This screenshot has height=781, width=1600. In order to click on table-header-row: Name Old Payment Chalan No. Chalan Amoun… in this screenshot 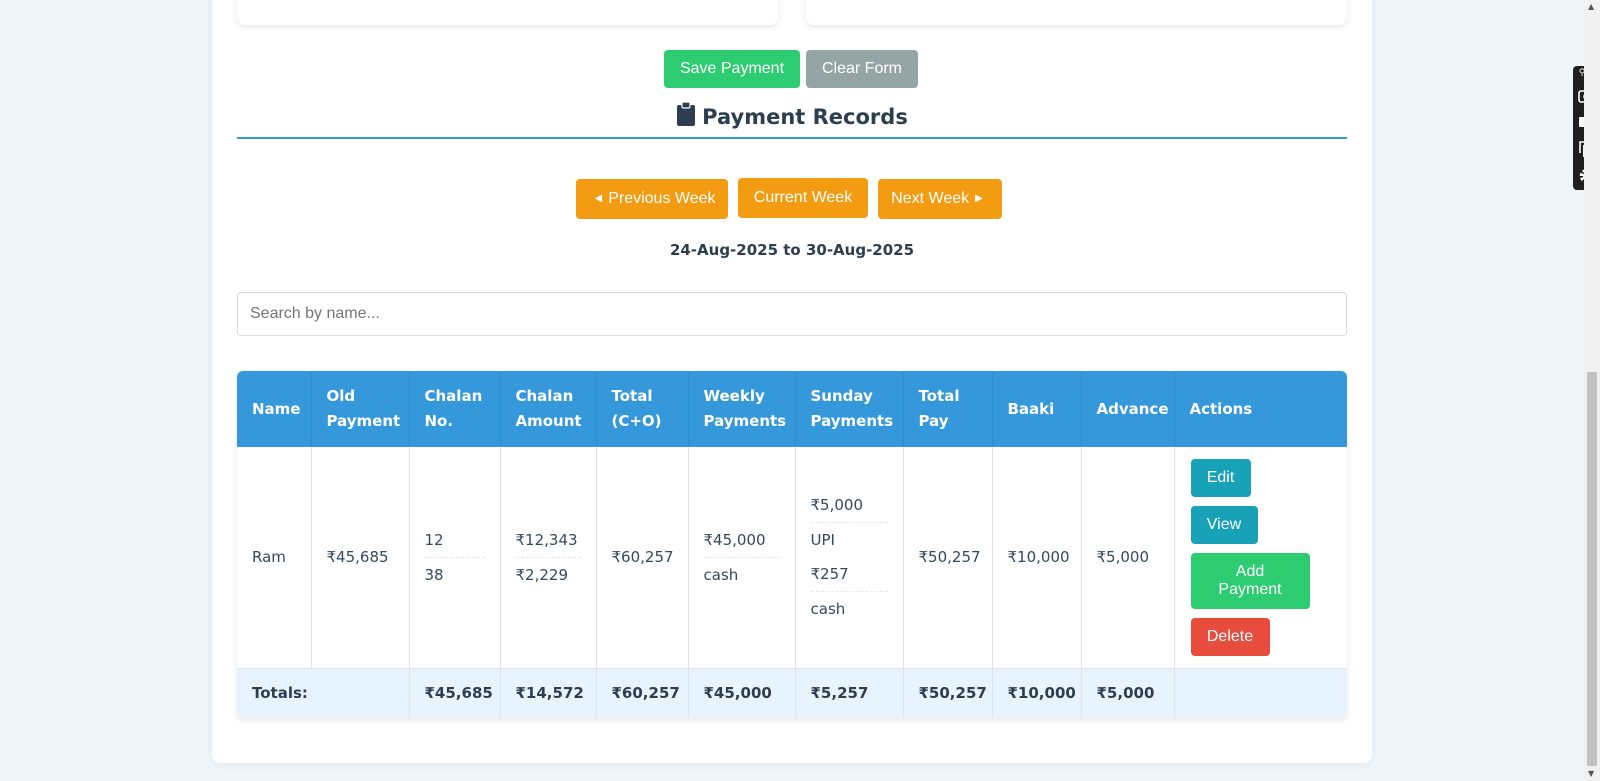, I will do `click(792, 409)`.